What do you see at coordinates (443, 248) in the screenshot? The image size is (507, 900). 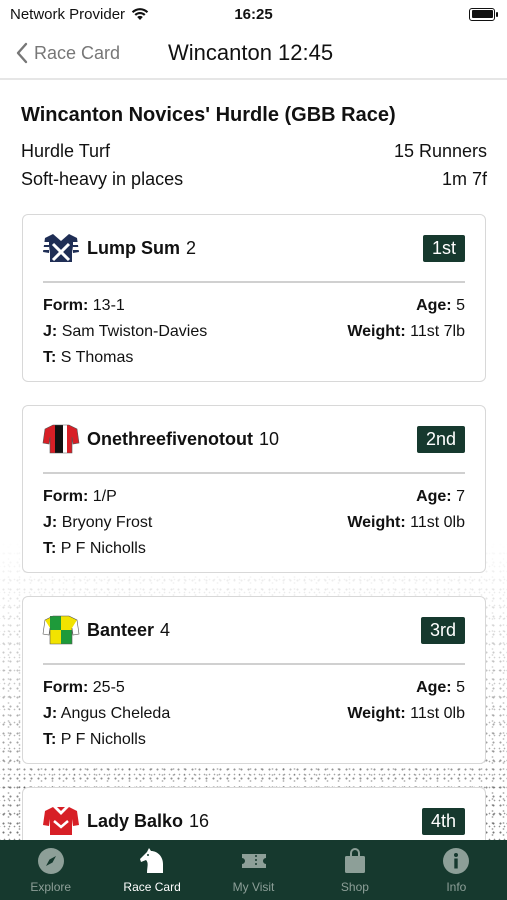 I see `position-badge: 1st` at bounding box center [443, 248].